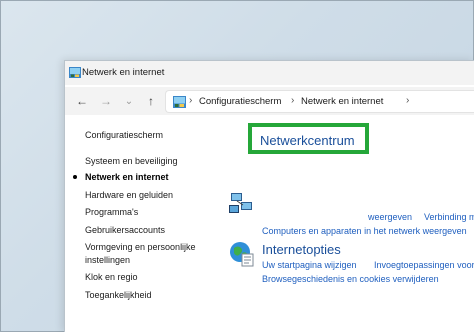 This screenshot has width=474, height=332. I want to click on breadcrumb-netwerk-en-internet: Netwerk en internet, so click(342, 101).